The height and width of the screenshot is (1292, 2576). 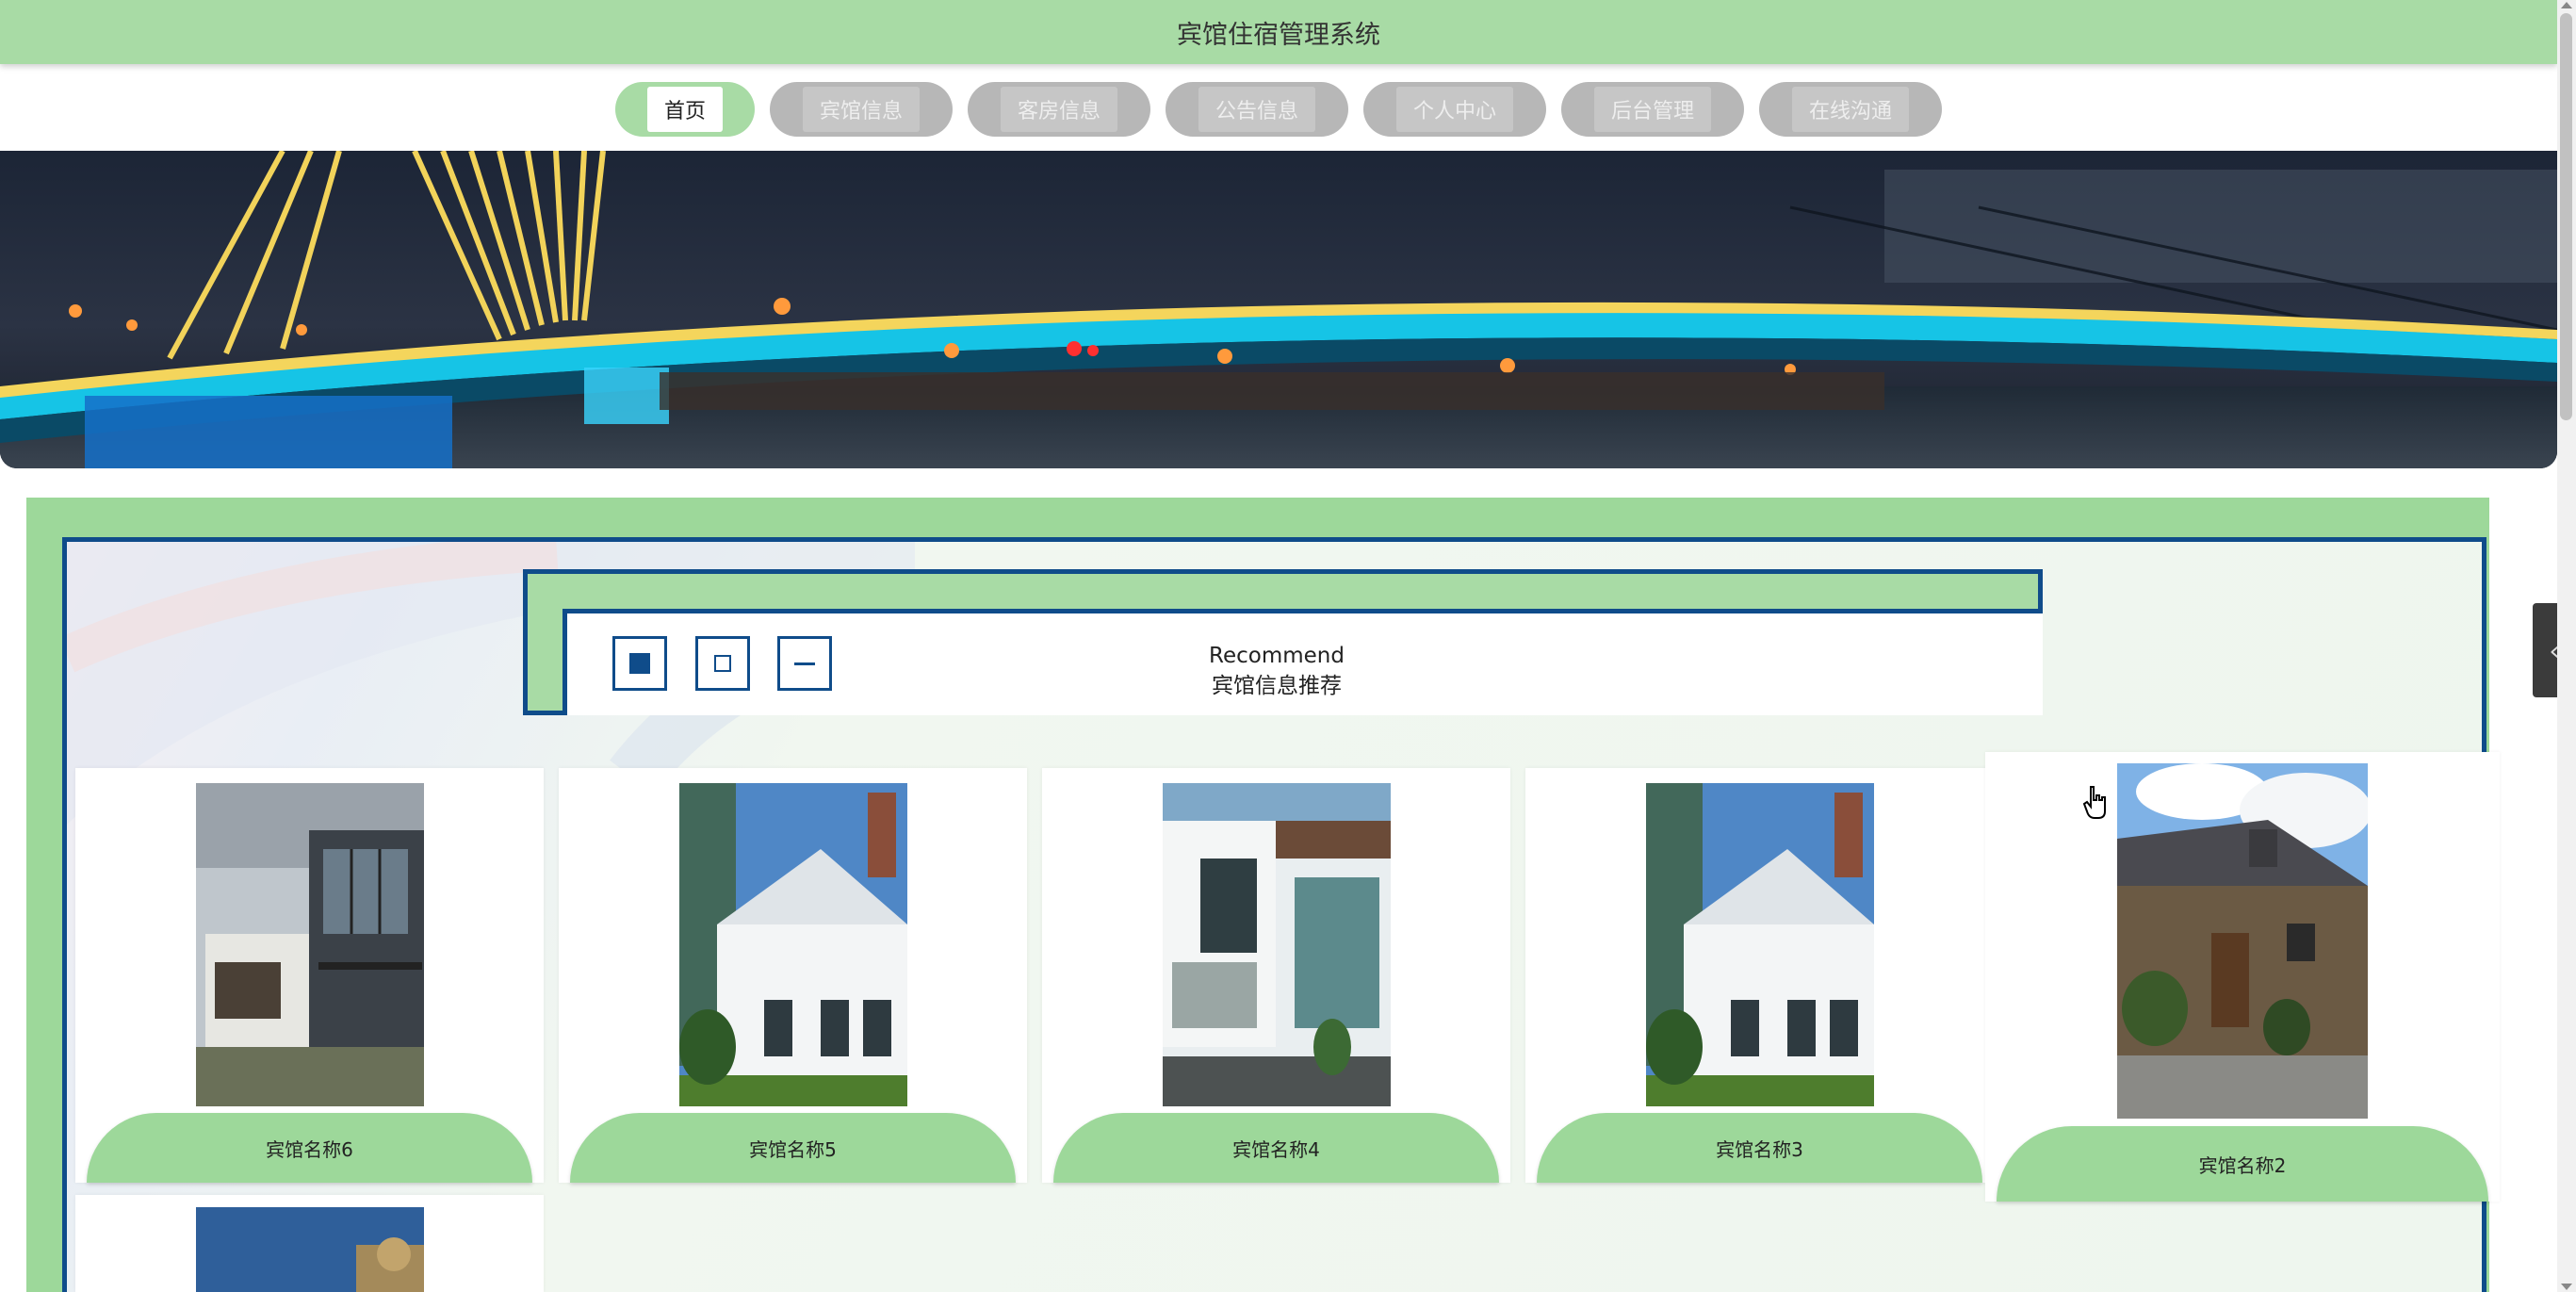 What do you see at coordinates (793, 1148) in the screenshot?
I see `hotel-name-label: 宾馆名称5` at bounding box center [793, 1148].